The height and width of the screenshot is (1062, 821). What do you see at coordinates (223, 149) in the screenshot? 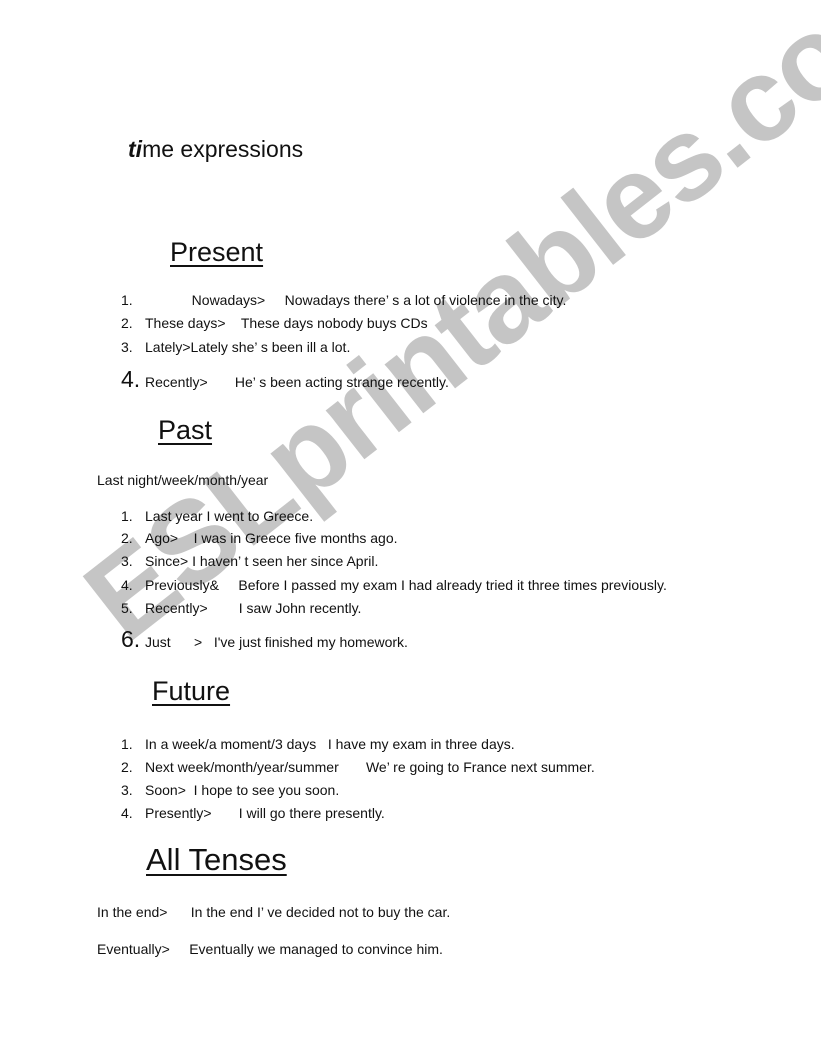
I see `title-rest: me expressions` at bounding box center [223, 149].